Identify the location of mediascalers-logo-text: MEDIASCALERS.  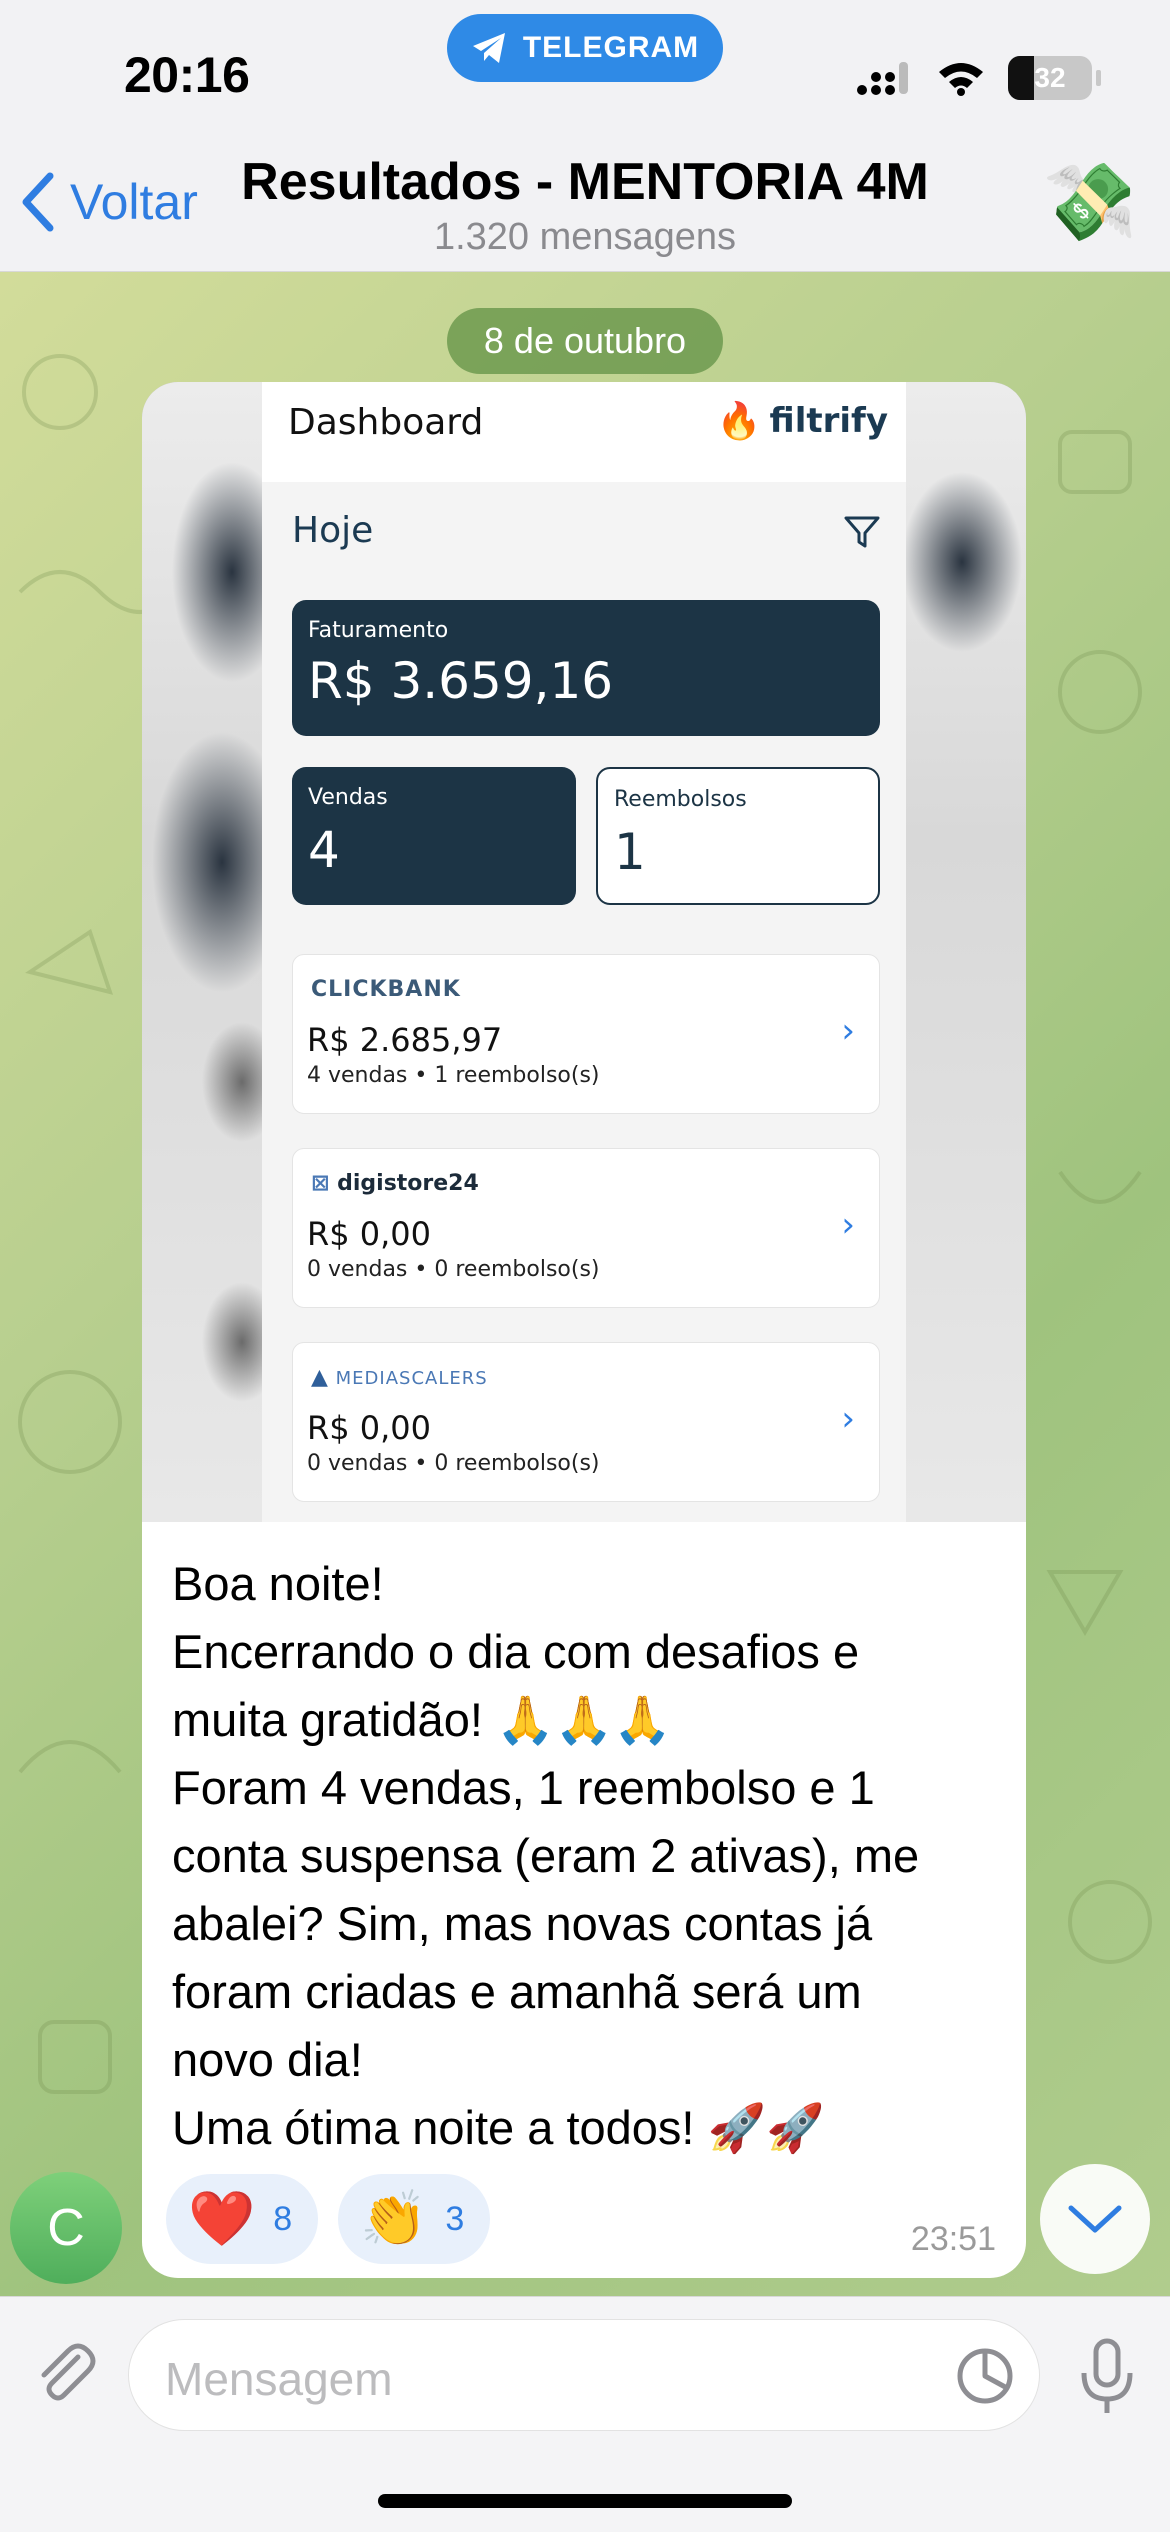
(411, 1378).